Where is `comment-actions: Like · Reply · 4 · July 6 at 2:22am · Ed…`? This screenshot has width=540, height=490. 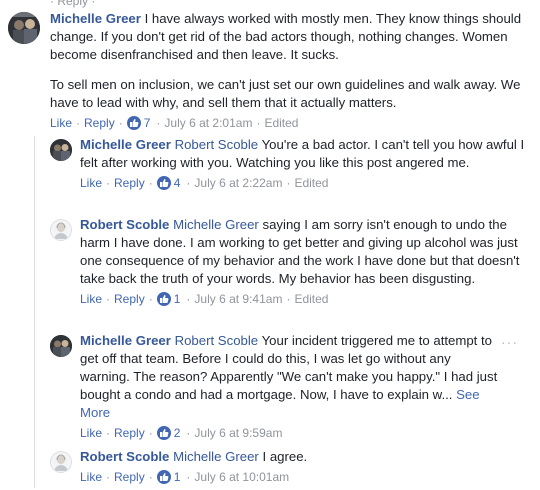
comment-actions: Like · Reply · 4 · July 6 at 2:22am · Ed… is located at coordinates (302, 183).